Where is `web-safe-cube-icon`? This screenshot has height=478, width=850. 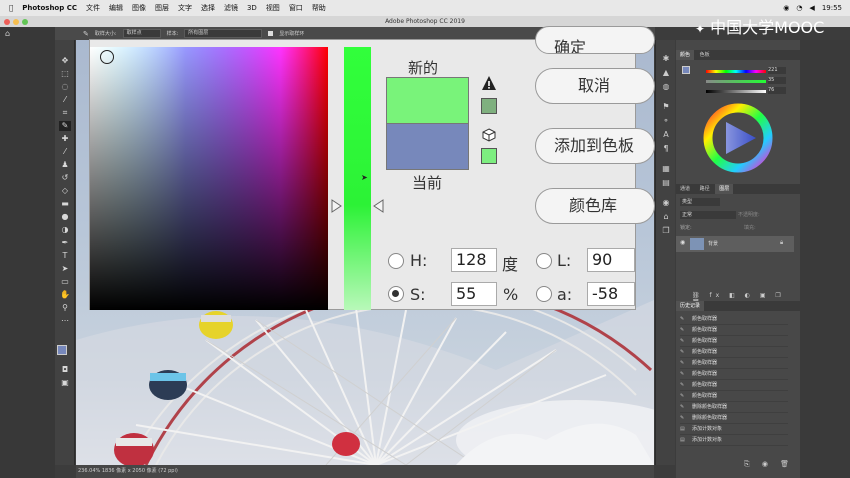 web-safe-cube-icon is located at coordinates (489, 135).